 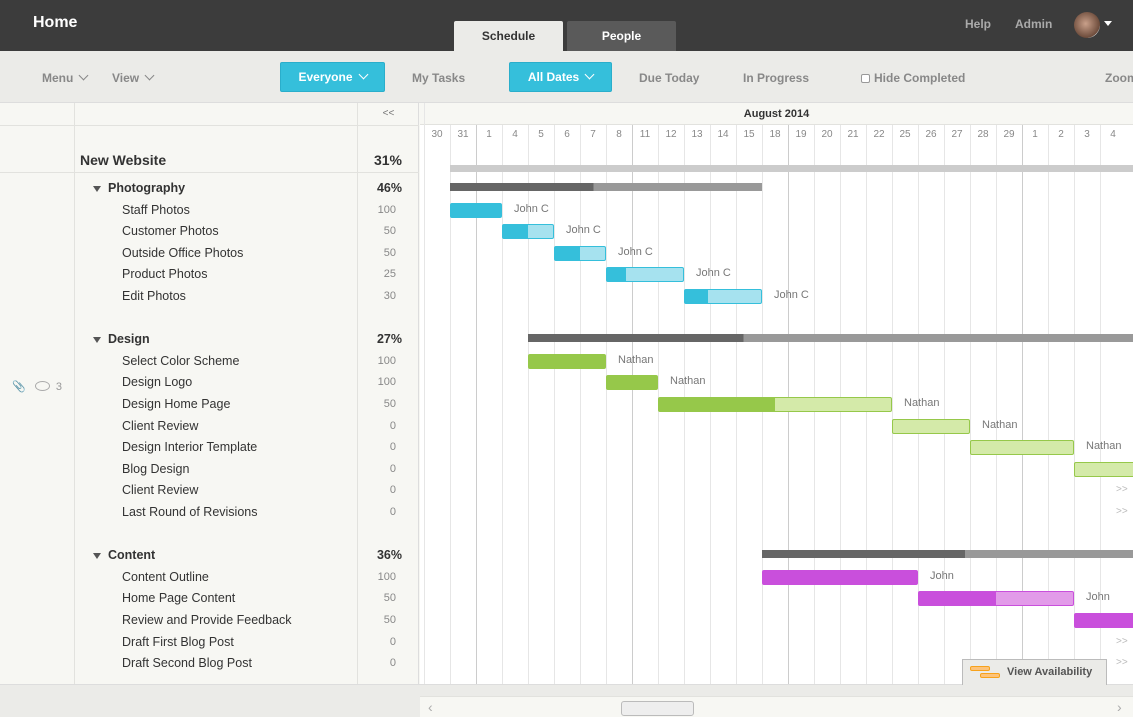 I want to click on admin-link: Admin, so click(x=1033, y=24).